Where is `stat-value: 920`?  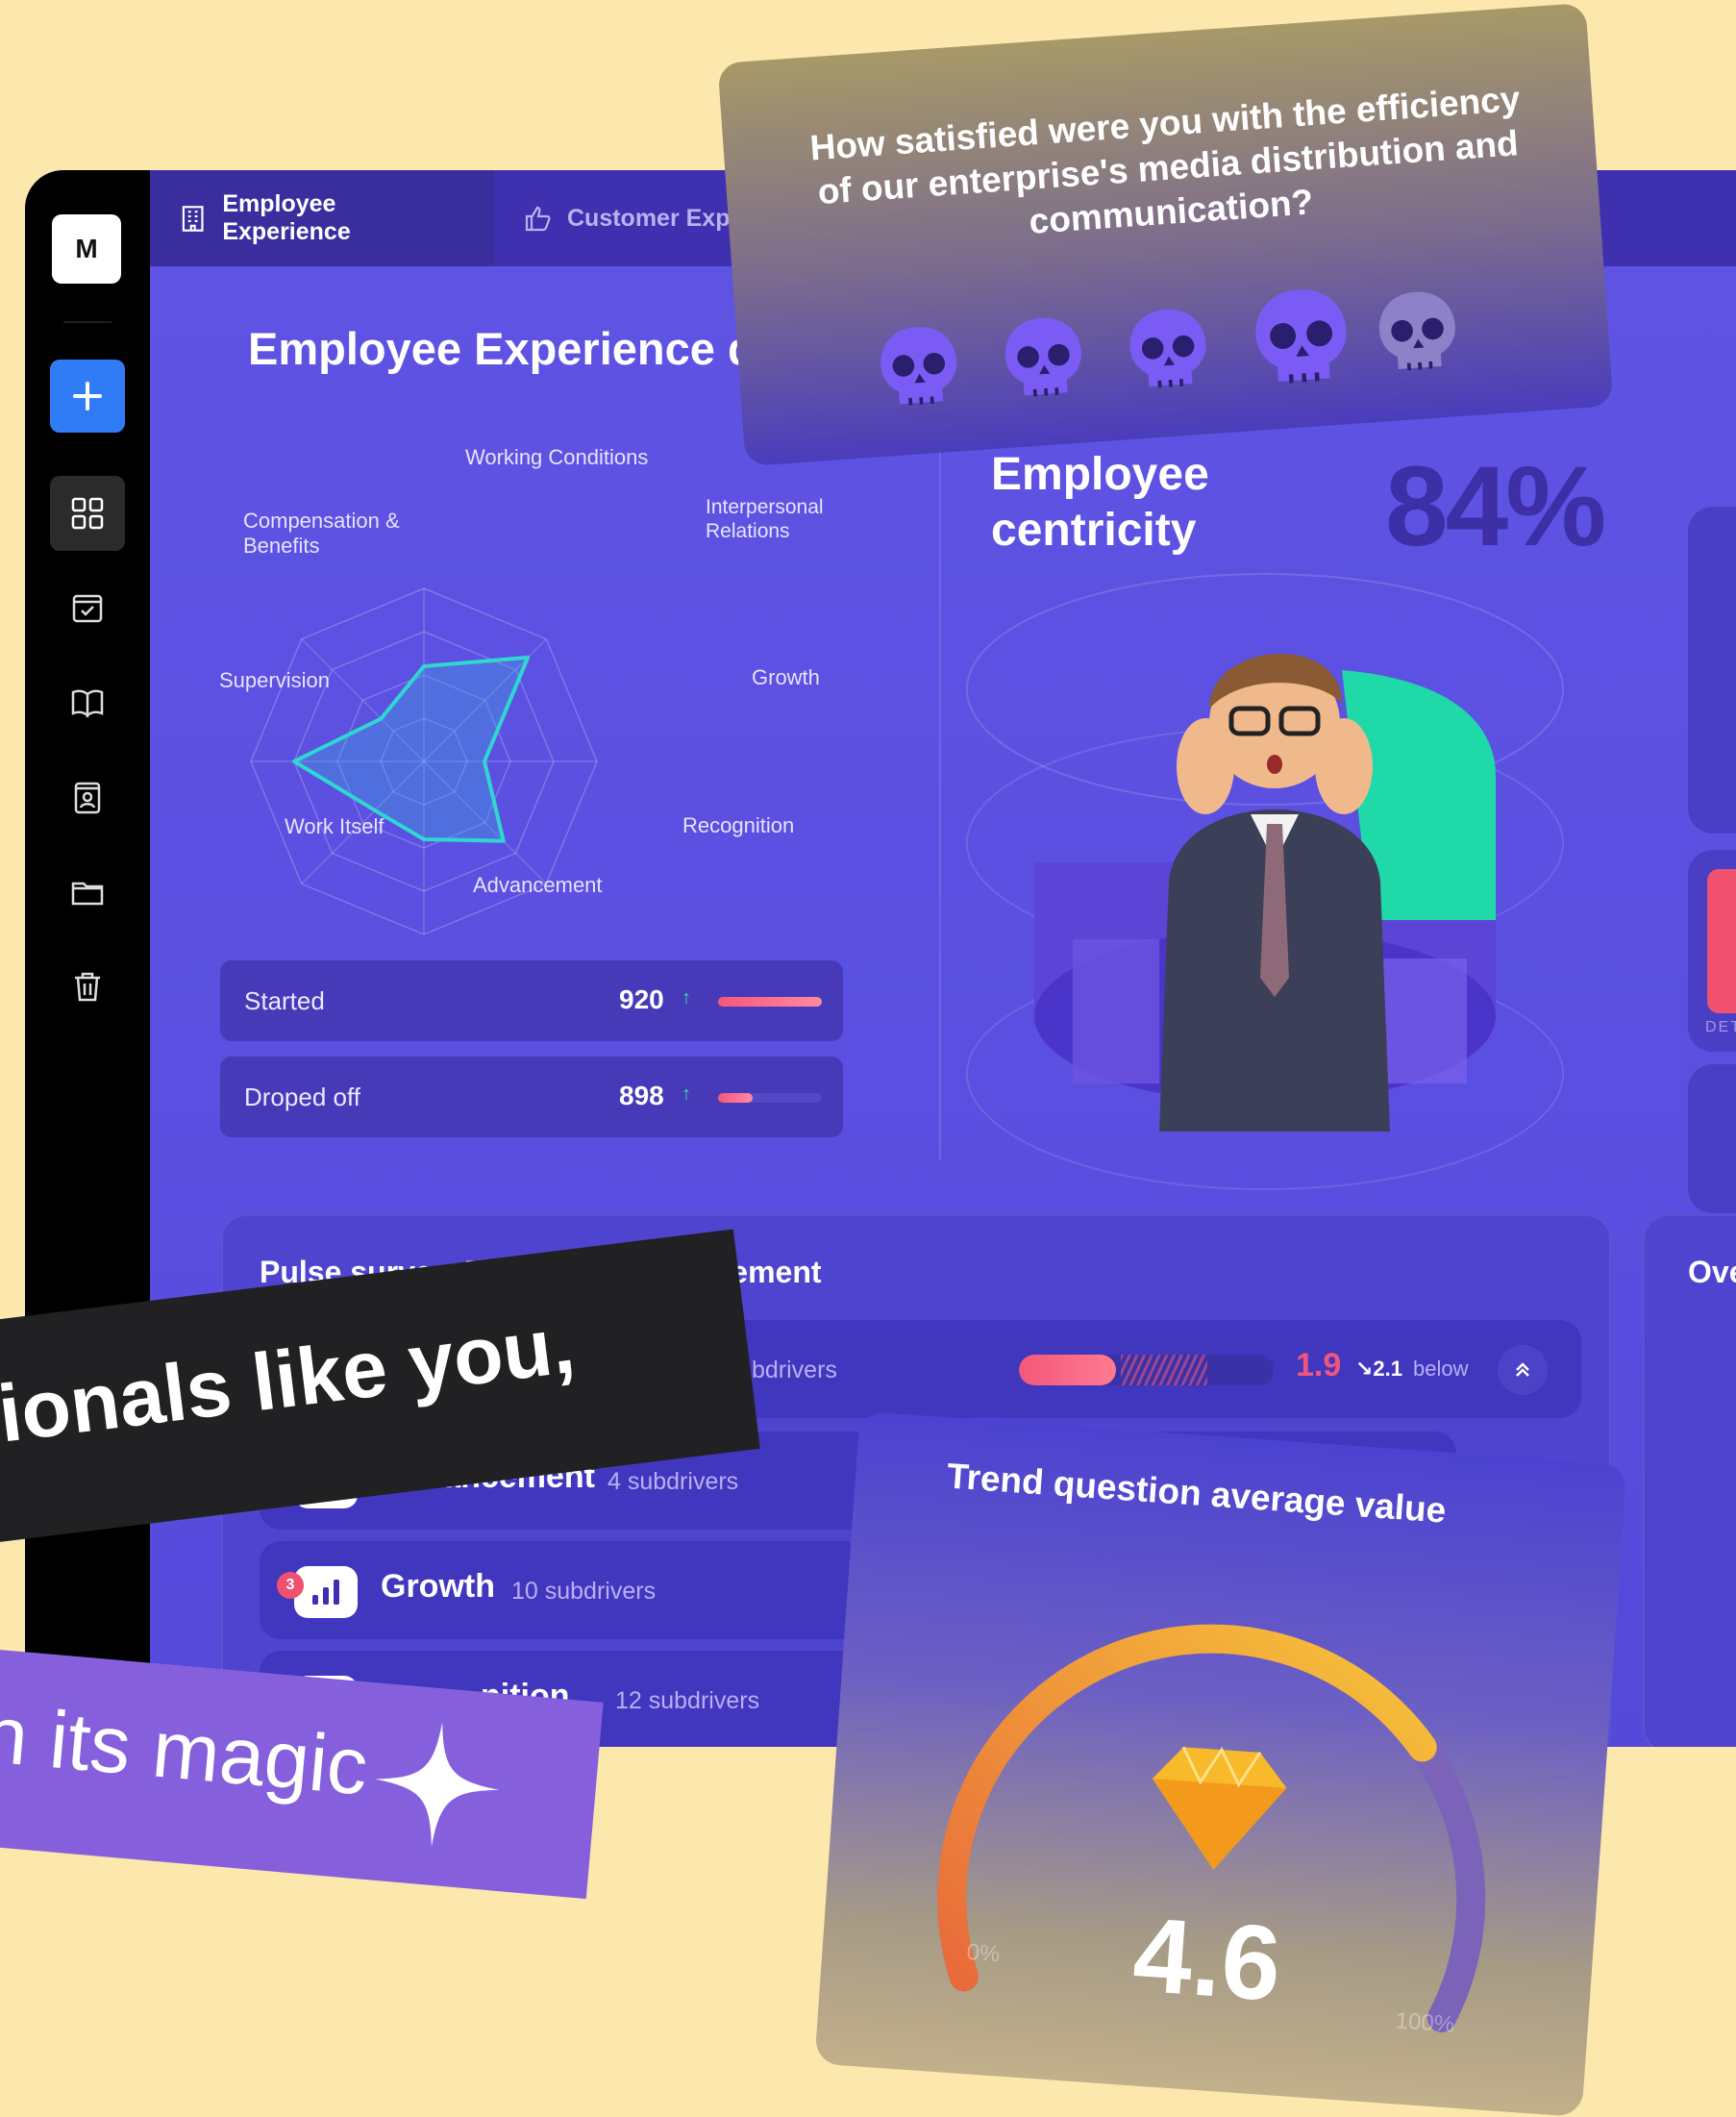
stat-value: 920 is located at coordinates (641, 999).